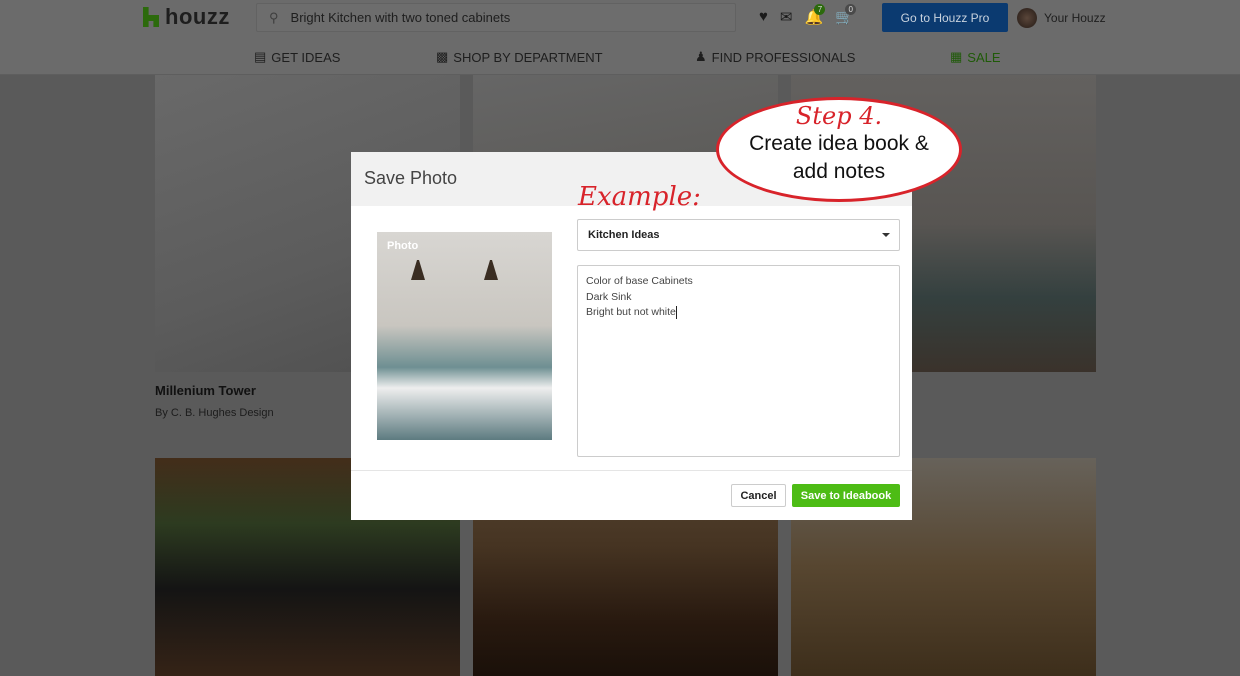 The width and height of the screenshot is (1240, 676). I want to click on heart-icon: ♥, so click(763, 17).